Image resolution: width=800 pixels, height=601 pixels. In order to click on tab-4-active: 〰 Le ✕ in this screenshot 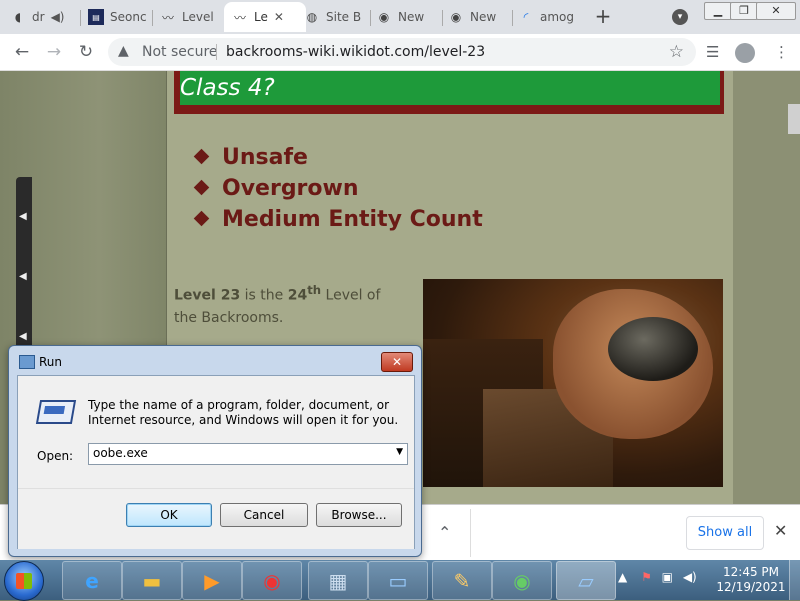, I will do `click(265, 17)`.